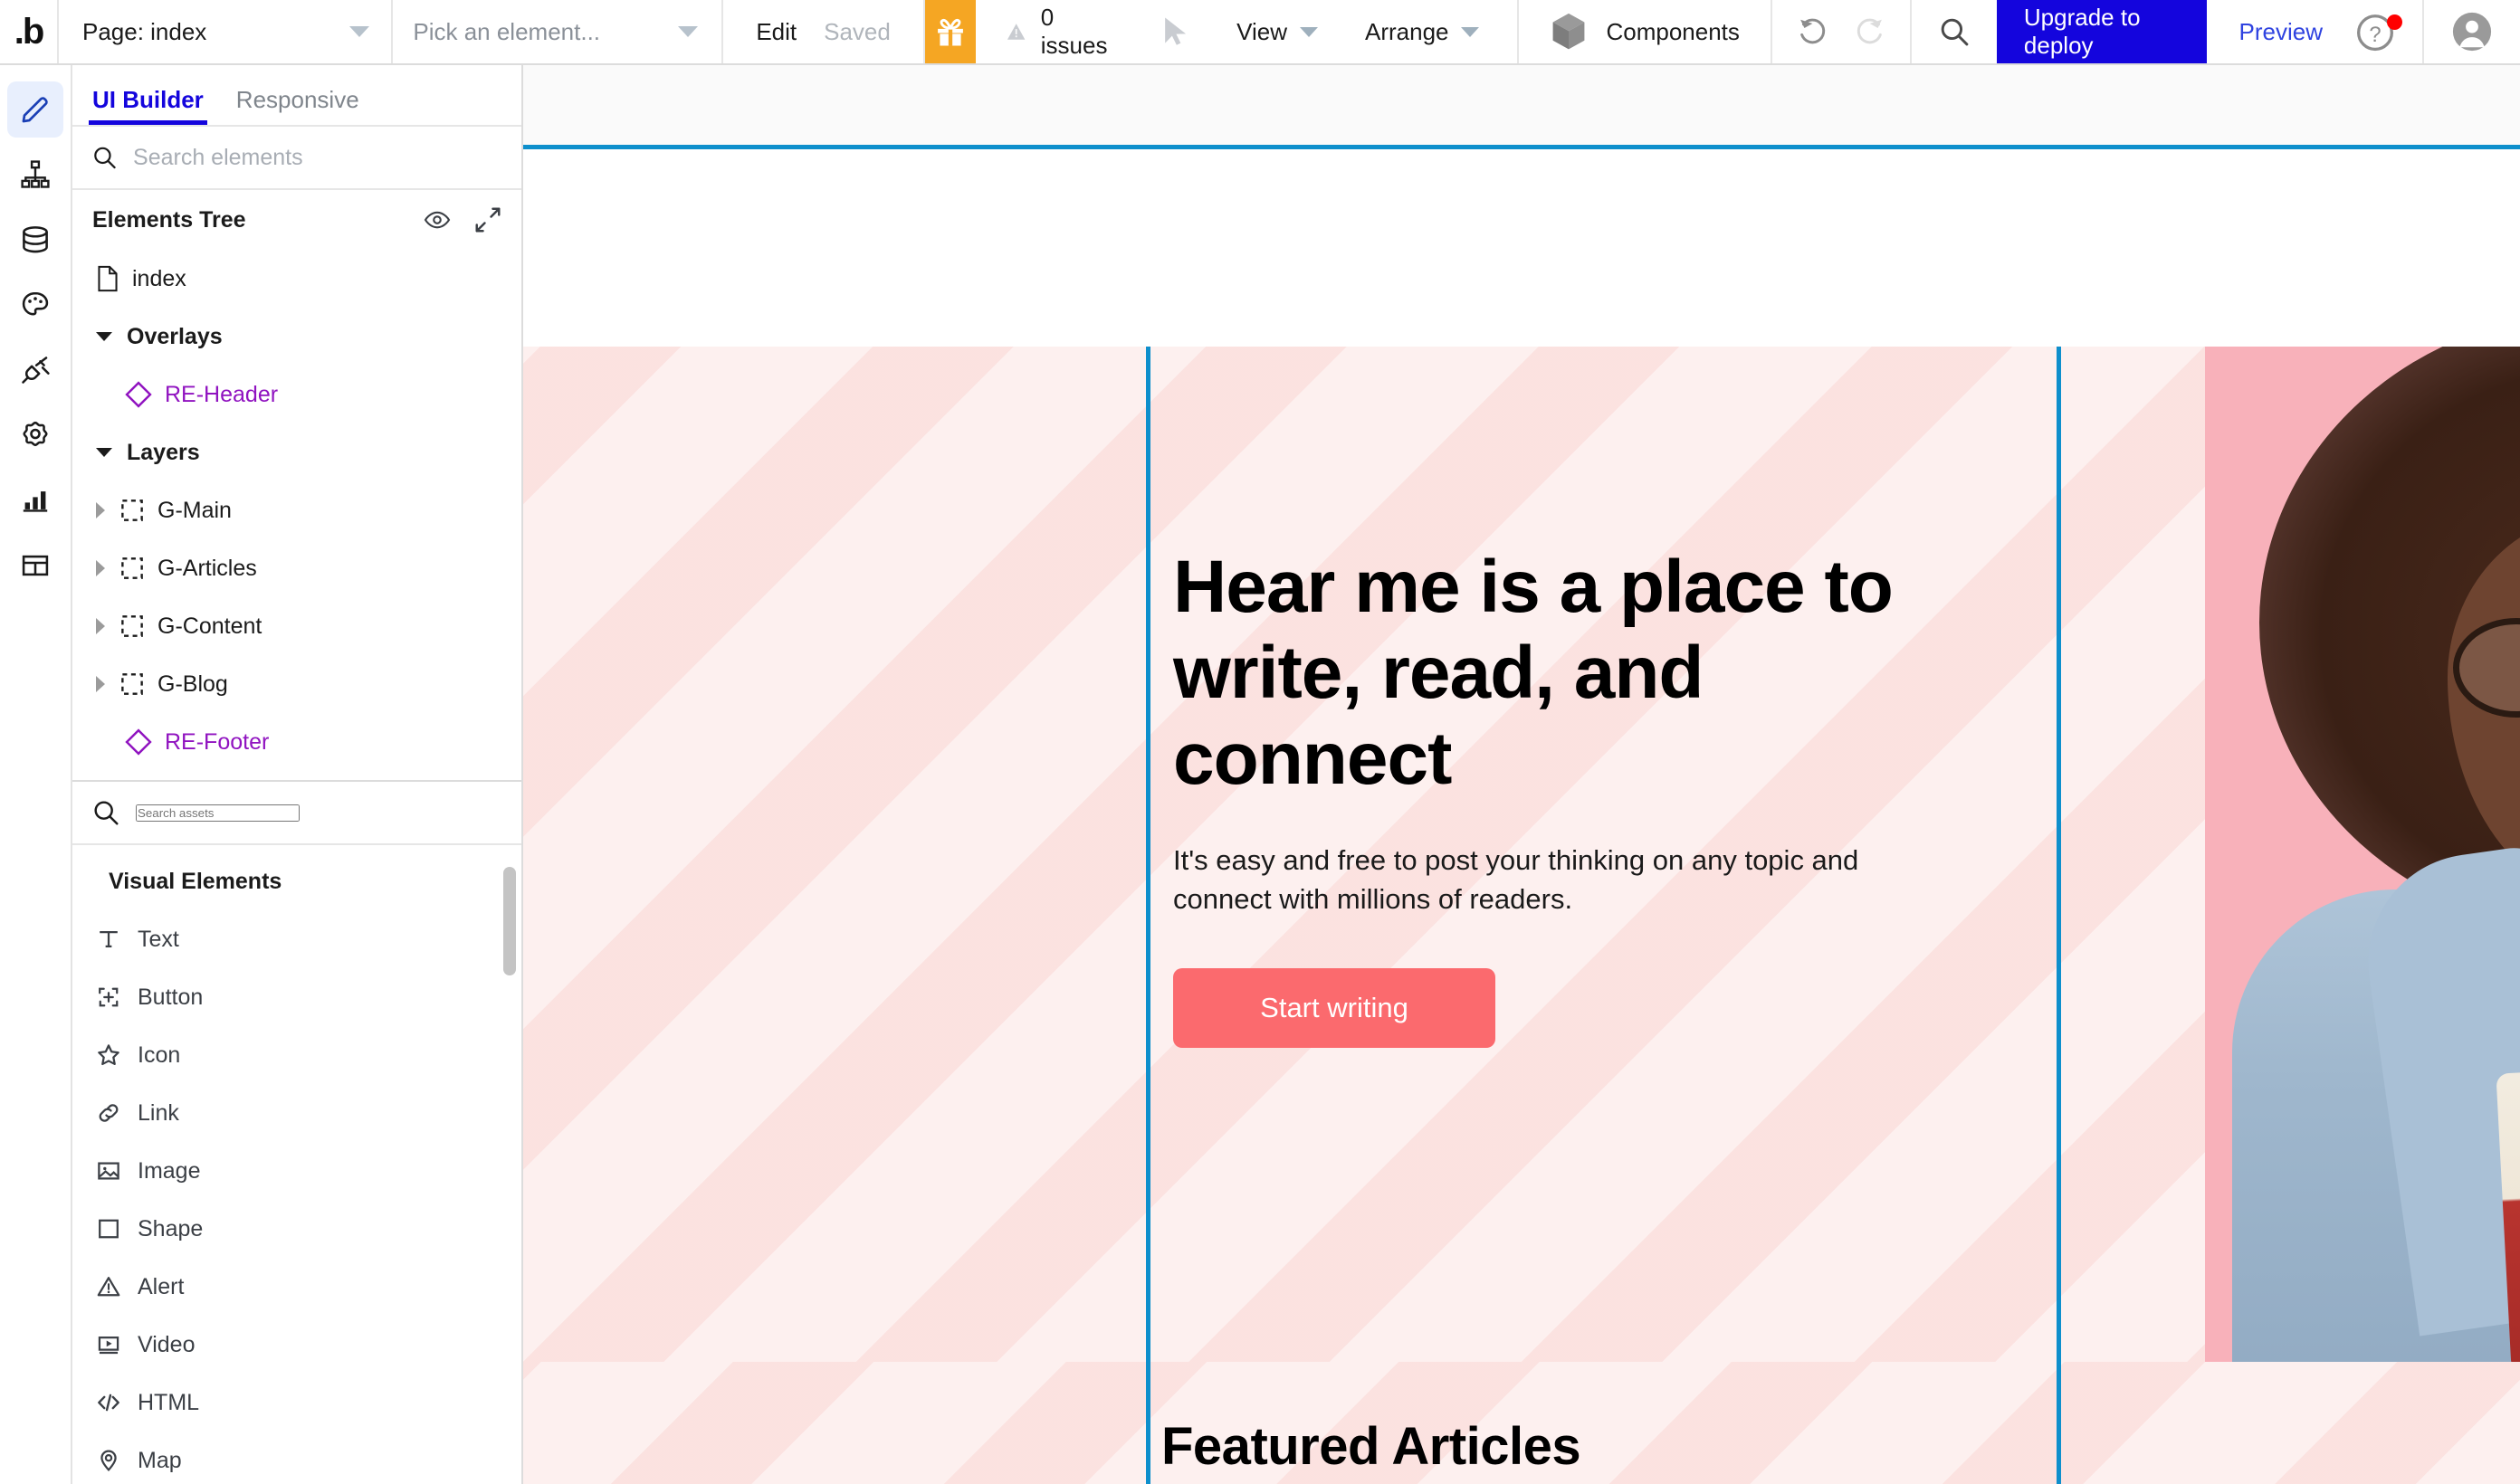  Describe the element at coordinates (109, 939) in the screenshot. I see `text-t-icon` at that location.